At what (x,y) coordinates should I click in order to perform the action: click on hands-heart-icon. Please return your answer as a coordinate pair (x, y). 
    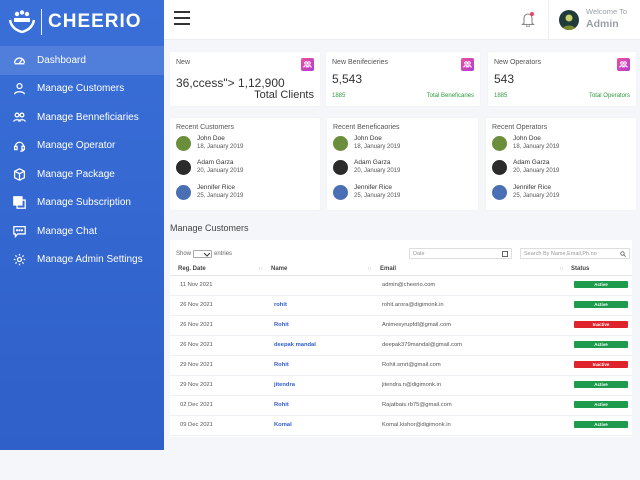
    Looking at the image, I should click on (22, 22).